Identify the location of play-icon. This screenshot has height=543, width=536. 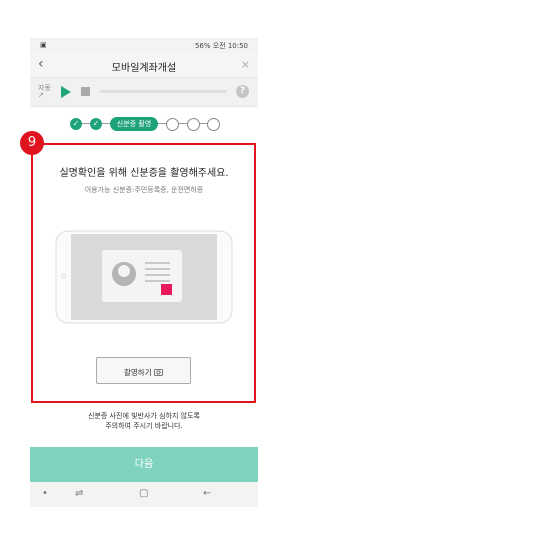
(66, 92).